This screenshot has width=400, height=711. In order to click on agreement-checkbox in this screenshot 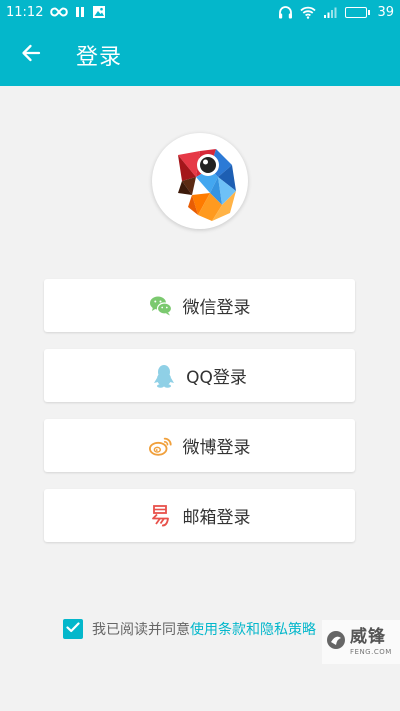, I will do `click(73, 629)`.